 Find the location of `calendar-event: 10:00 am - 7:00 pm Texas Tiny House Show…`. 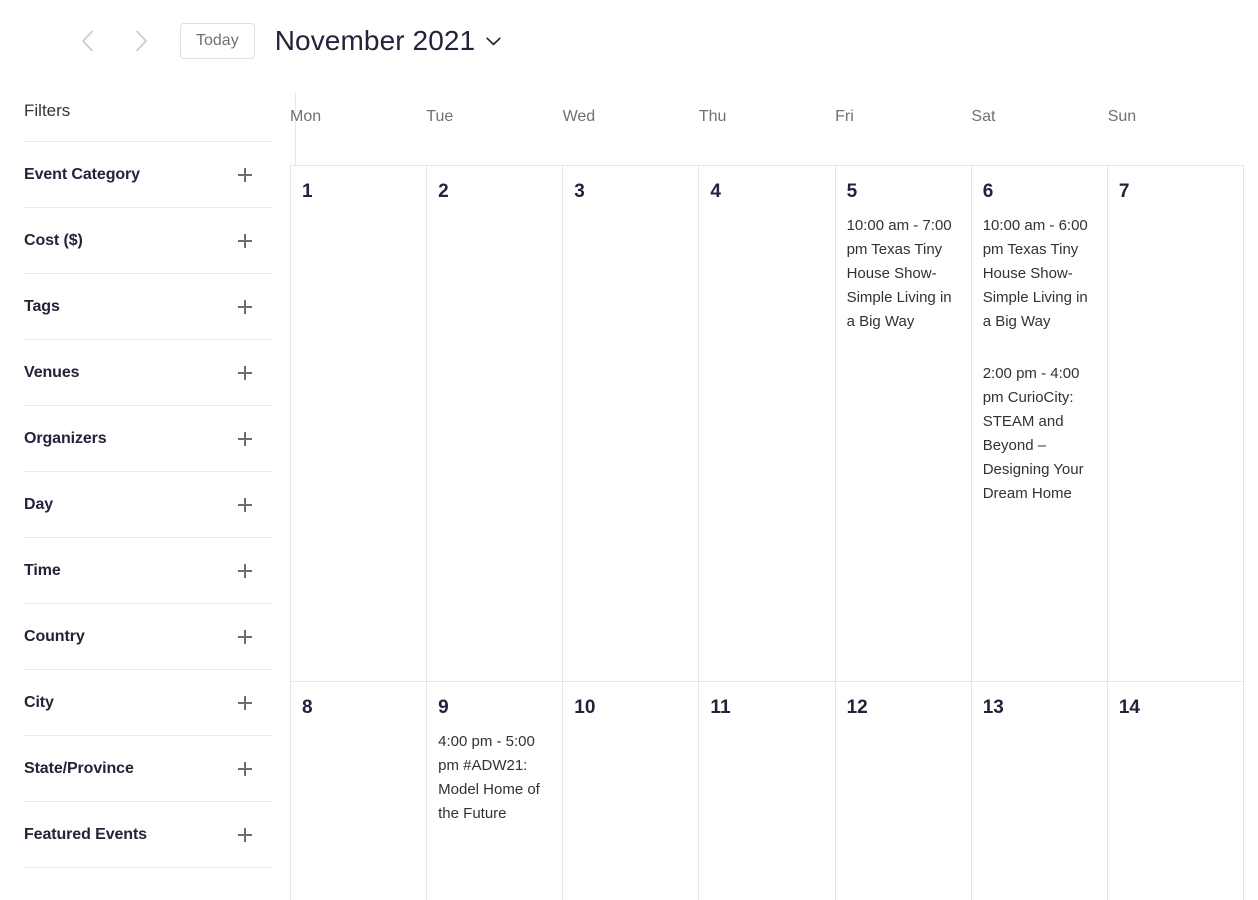

calendar-event: 10:00 am - 7:00 pm Texas Tiny House Show… is located at coordinates (903, 274).